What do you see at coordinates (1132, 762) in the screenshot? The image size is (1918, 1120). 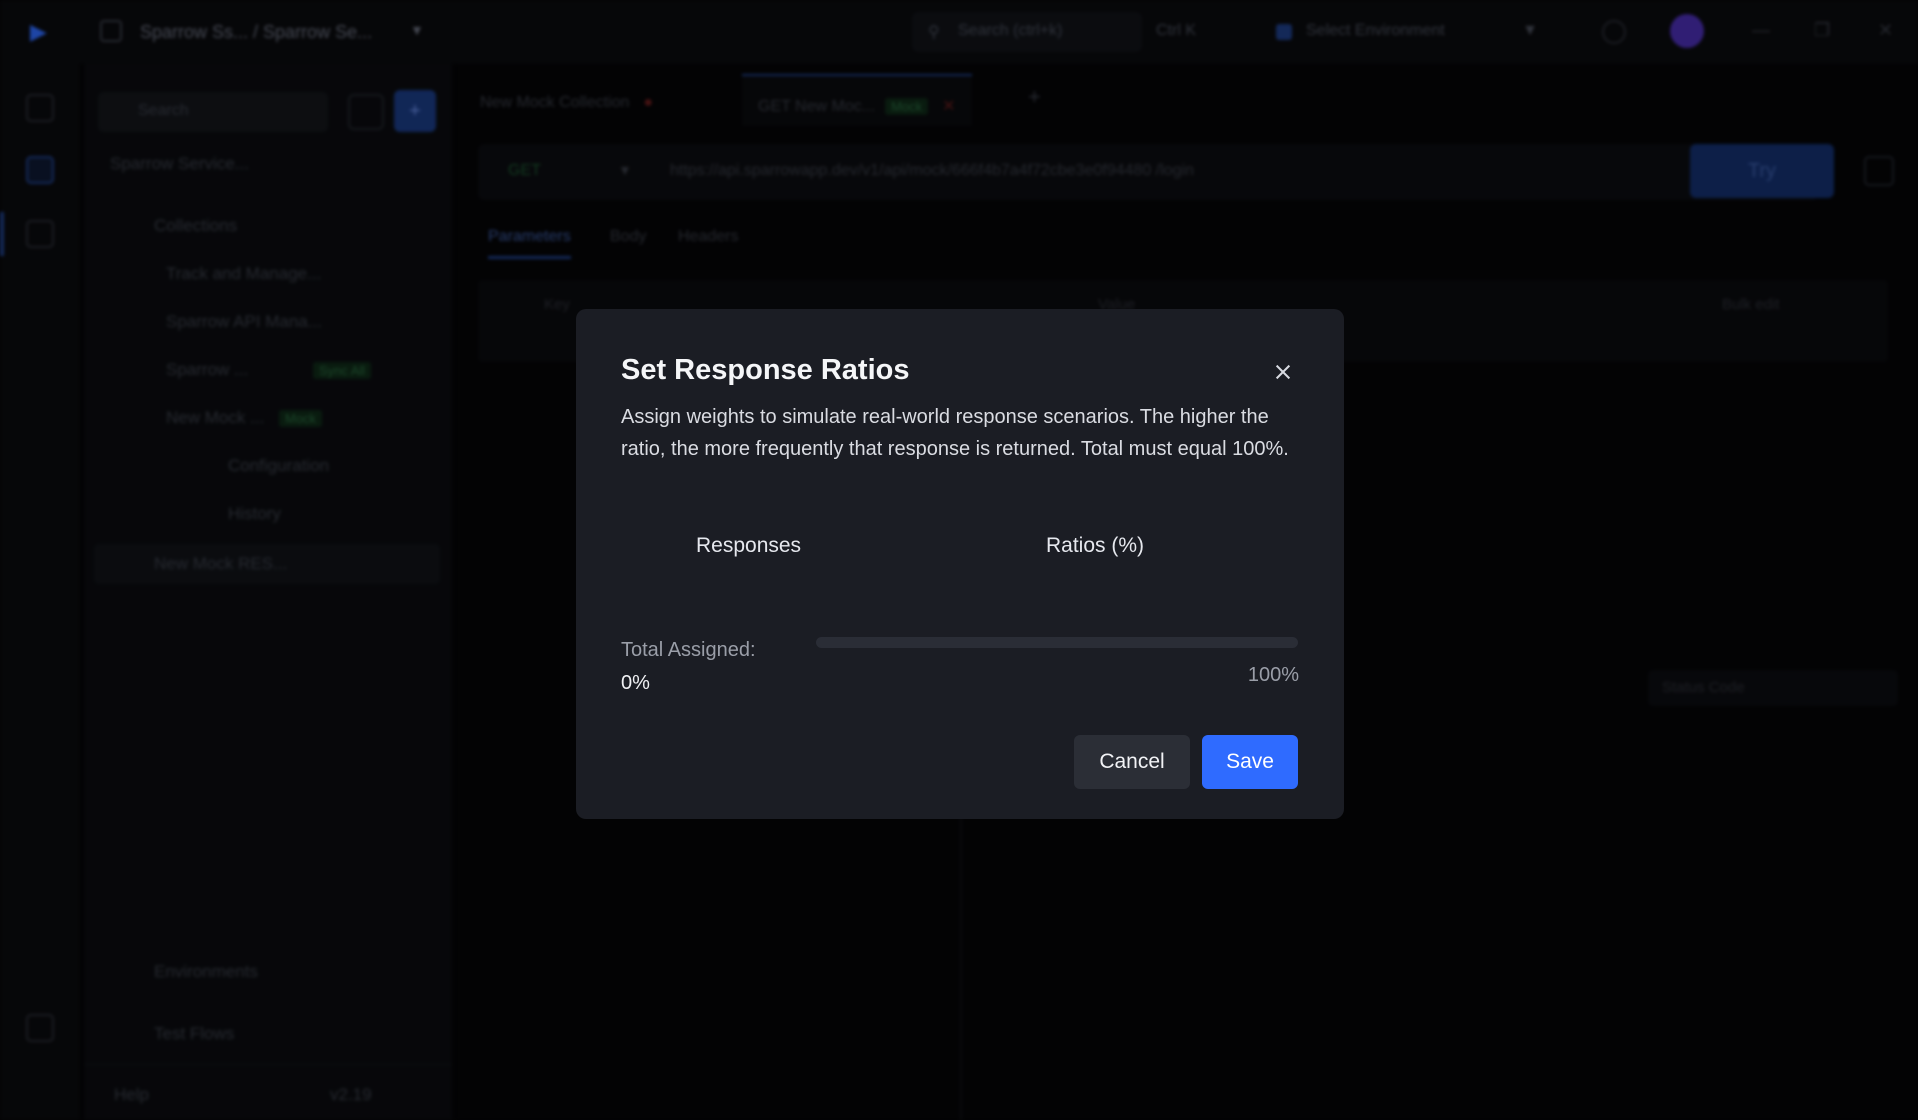 I see `cancel-button: Cancel` at bounding box center [1132, 762].